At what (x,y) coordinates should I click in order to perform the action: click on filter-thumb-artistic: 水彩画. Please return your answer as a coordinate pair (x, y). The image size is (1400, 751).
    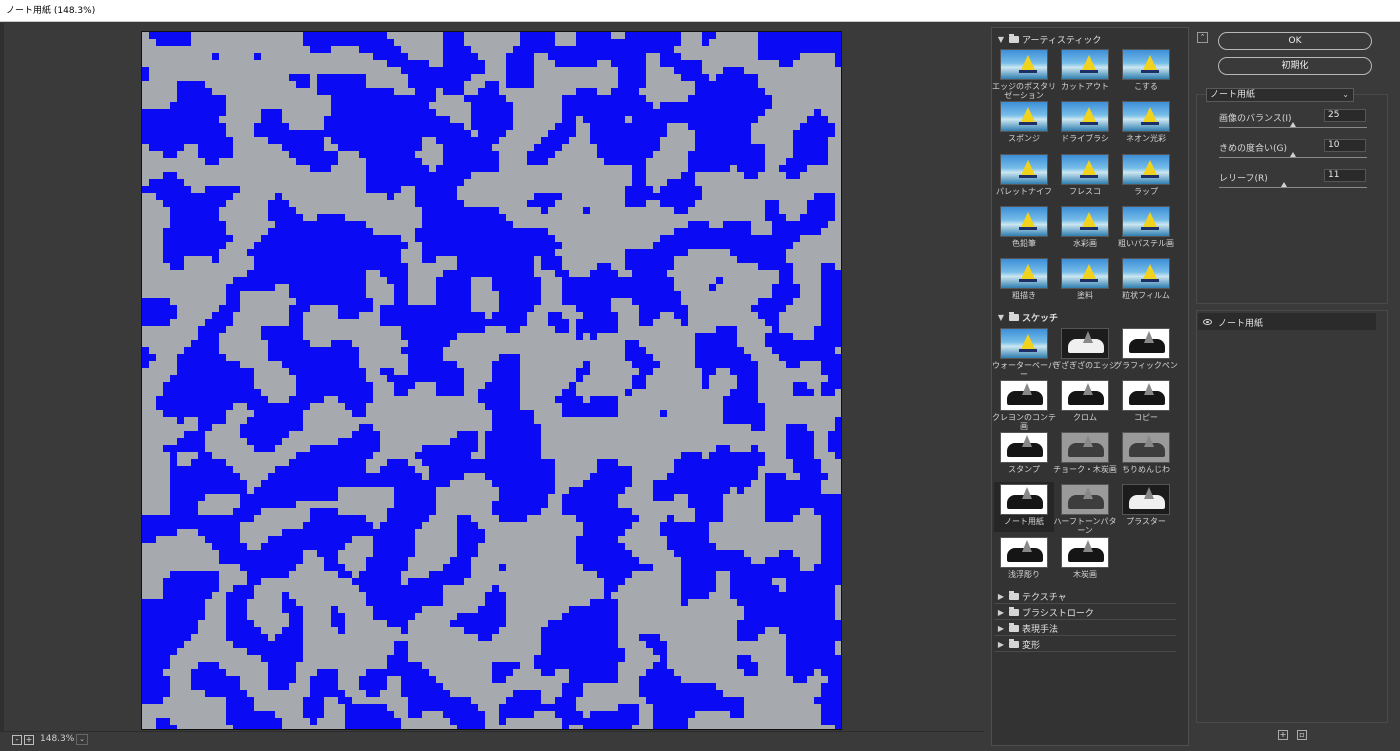
    Looking at the image, I should click on (1085, 229).